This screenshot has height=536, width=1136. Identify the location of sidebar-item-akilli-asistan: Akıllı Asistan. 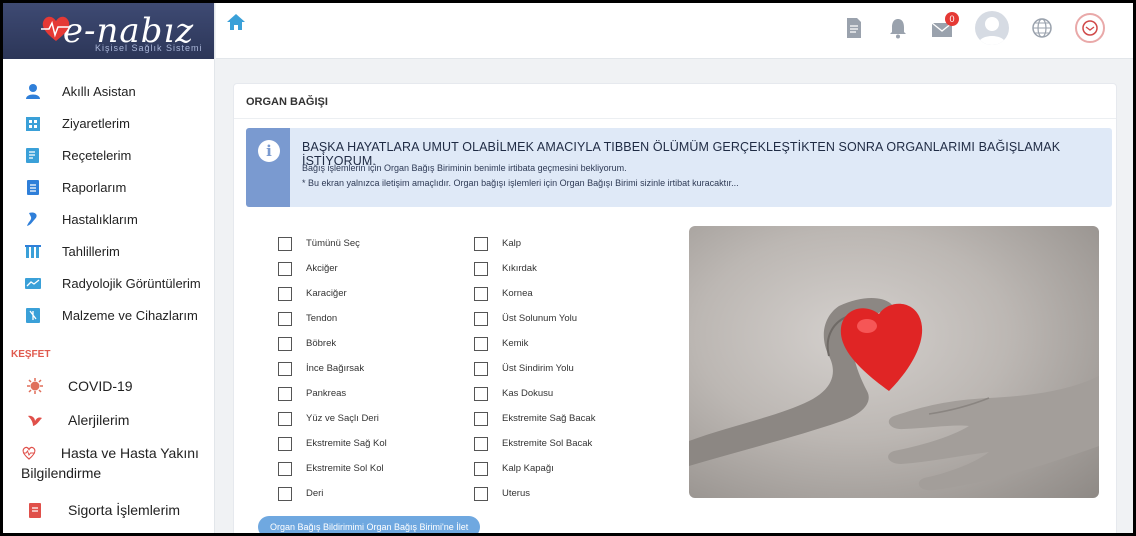
(108, 91).